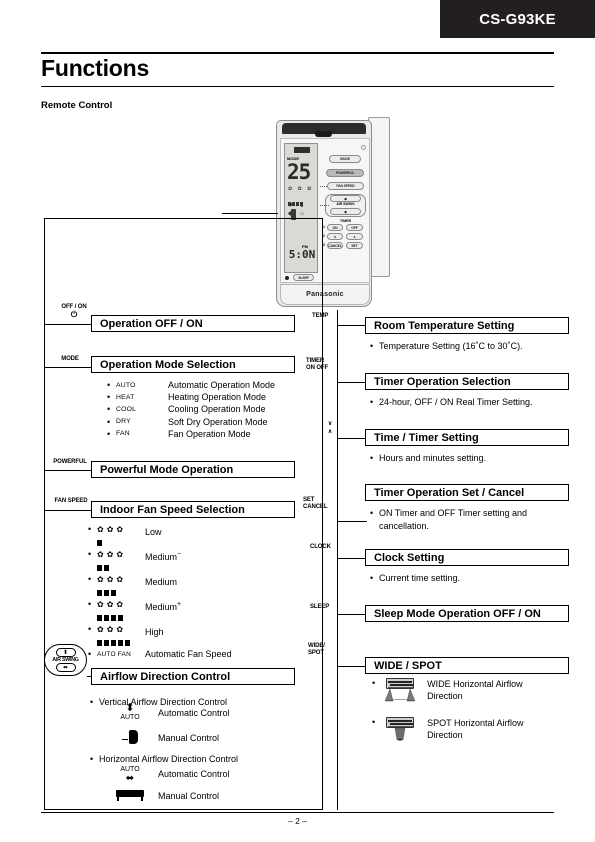 The height and width of the screenshot is (842, 595). What do you see at coordinates (320, 316) in the screenshot?
I see `key-label-temp: TEMP` at bounding box center [320, 316].